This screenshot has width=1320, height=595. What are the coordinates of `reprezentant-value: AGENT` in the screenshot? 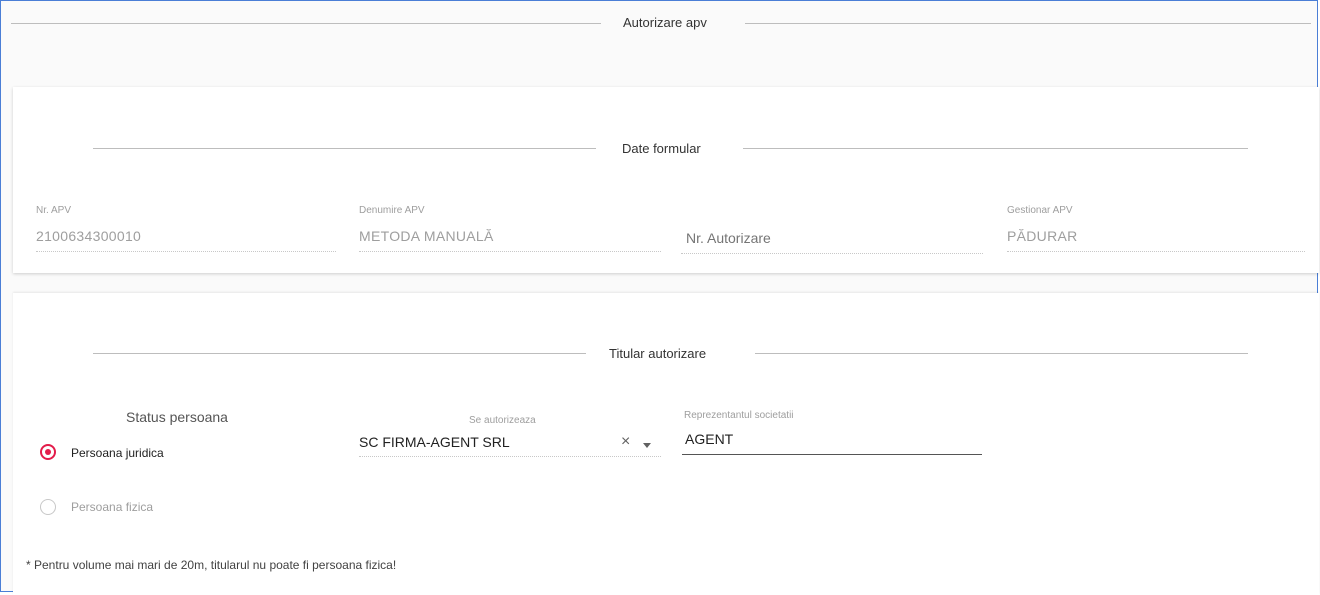 It's located at (709, 439).